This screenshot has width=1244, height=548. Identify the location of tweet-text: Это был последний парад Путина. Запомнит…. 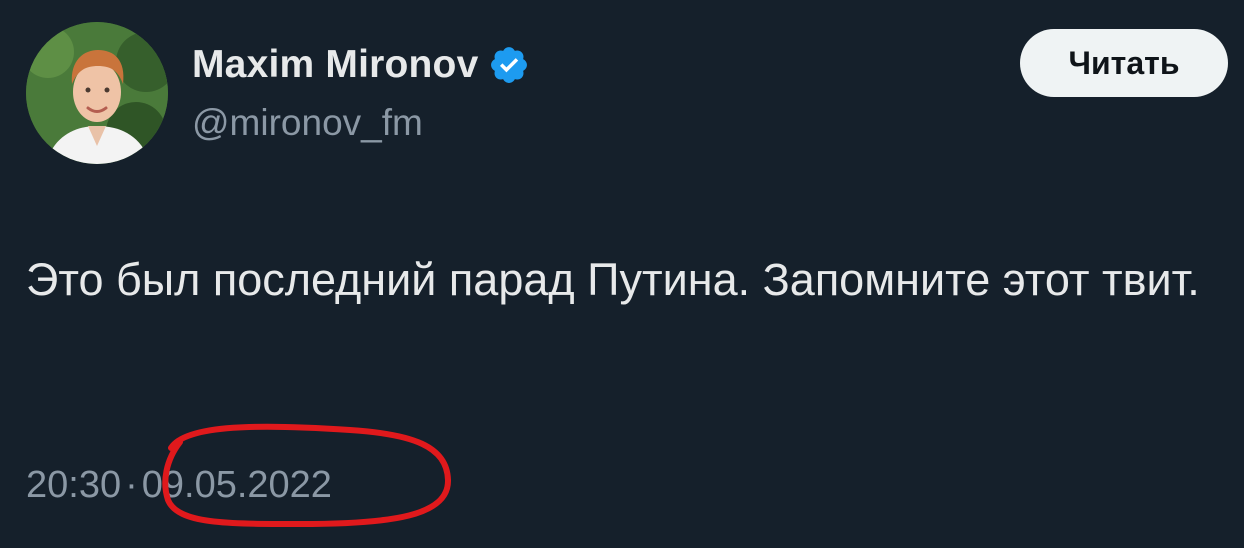
(613, 279).